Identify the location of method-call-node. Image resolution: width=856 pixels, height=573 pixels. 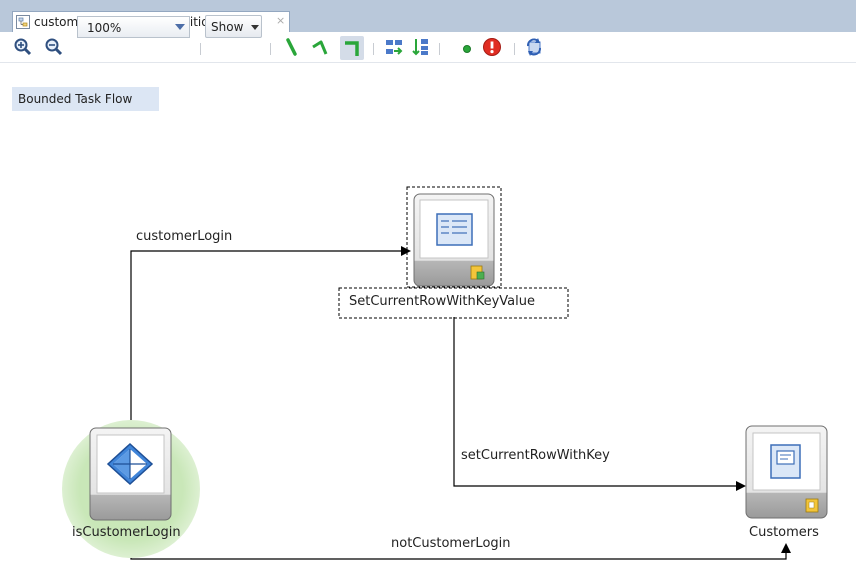
(454, 240).